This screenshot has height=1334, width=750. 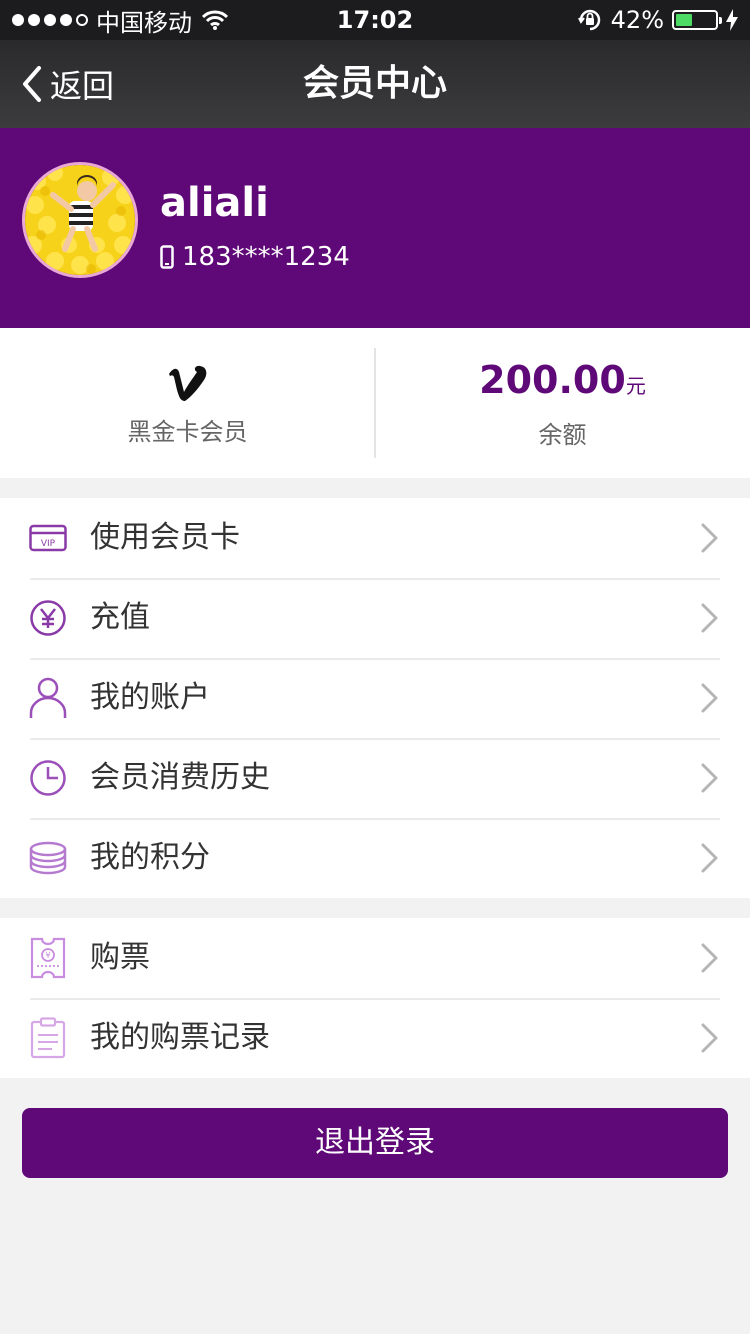 I want to click on page-title: 会员中心, so click(x=374, y=83).